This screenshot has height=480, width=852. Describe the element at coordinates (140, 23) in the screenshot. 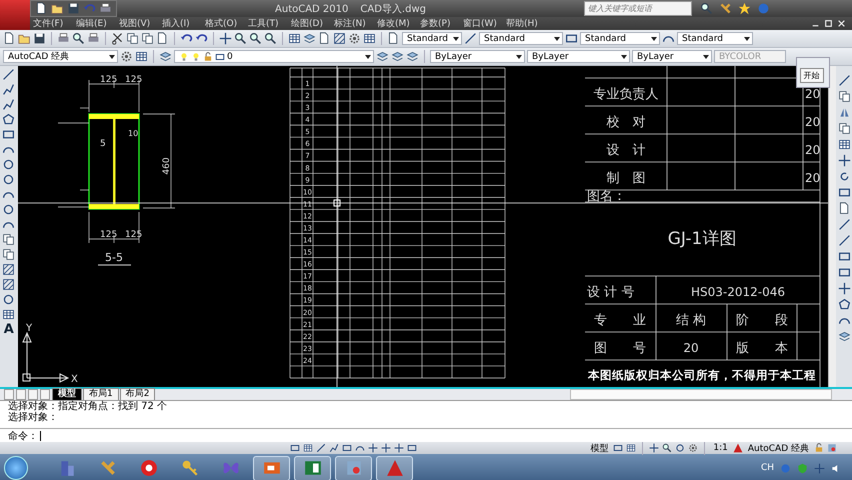

I see `menu-item: 视图(V)` at that location.